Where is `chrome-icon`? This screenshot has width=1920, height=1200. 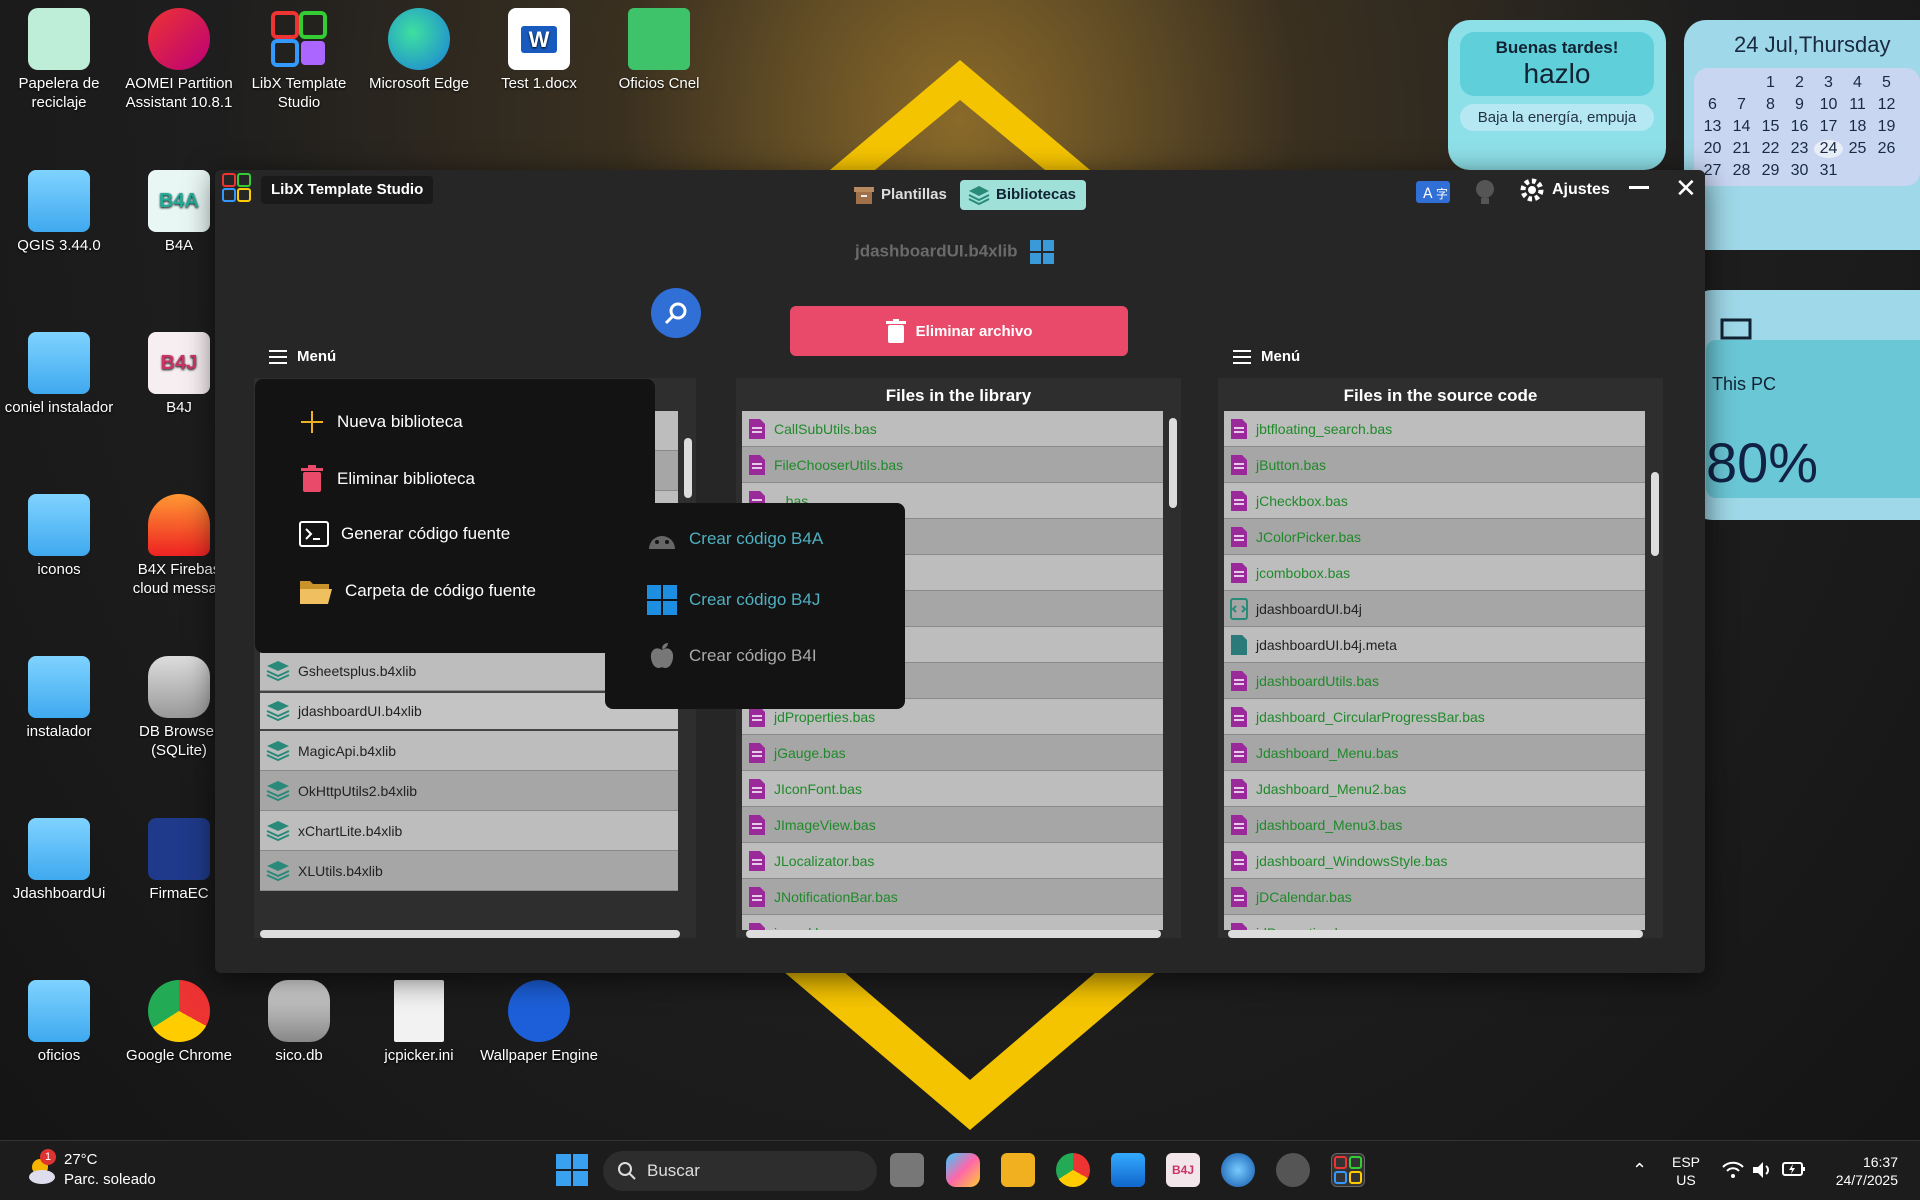 chrome-icon is located at coordinates (1073, 1170).